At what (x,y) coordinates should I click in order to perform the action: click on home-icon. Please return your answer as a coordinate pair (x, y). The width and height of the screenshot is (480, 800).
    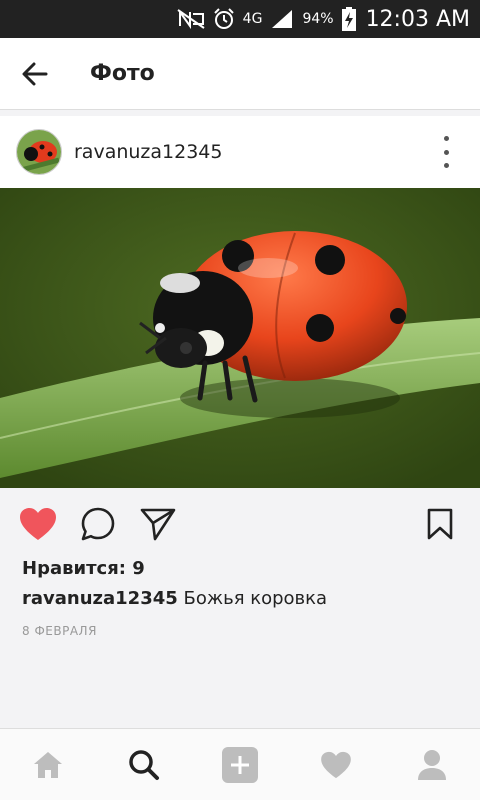
    Looking at the image, I should click on (48, 765).